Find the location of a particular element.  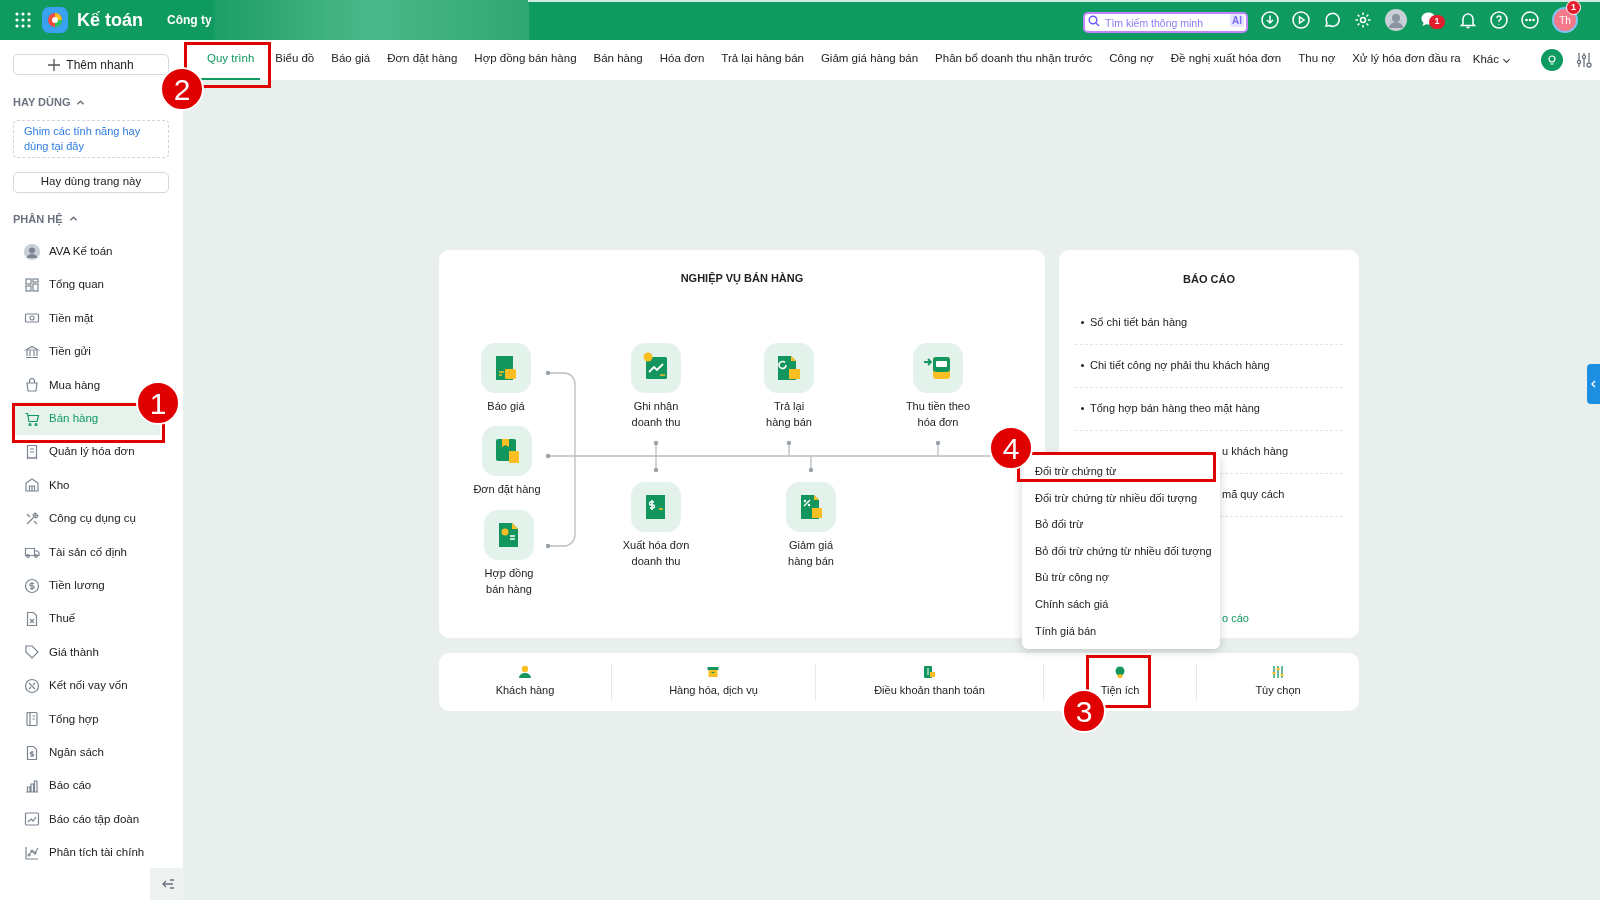

sidebar-item: Tổng hợp is located at coordinates (56, 719).